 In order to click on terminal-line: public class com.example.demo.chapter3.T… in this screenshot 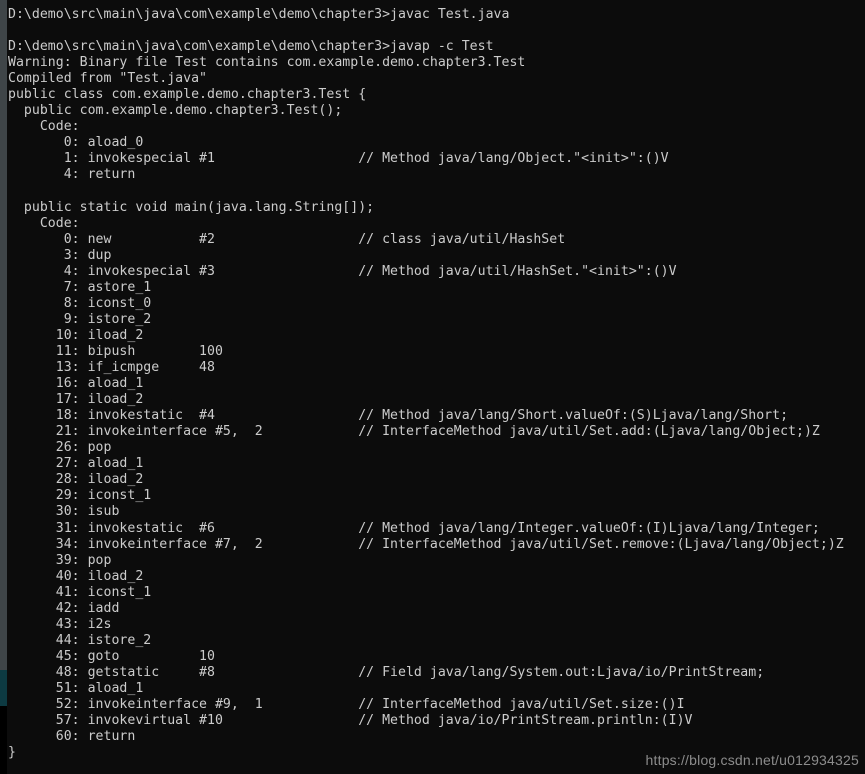, I will do `click(187, 95)`.